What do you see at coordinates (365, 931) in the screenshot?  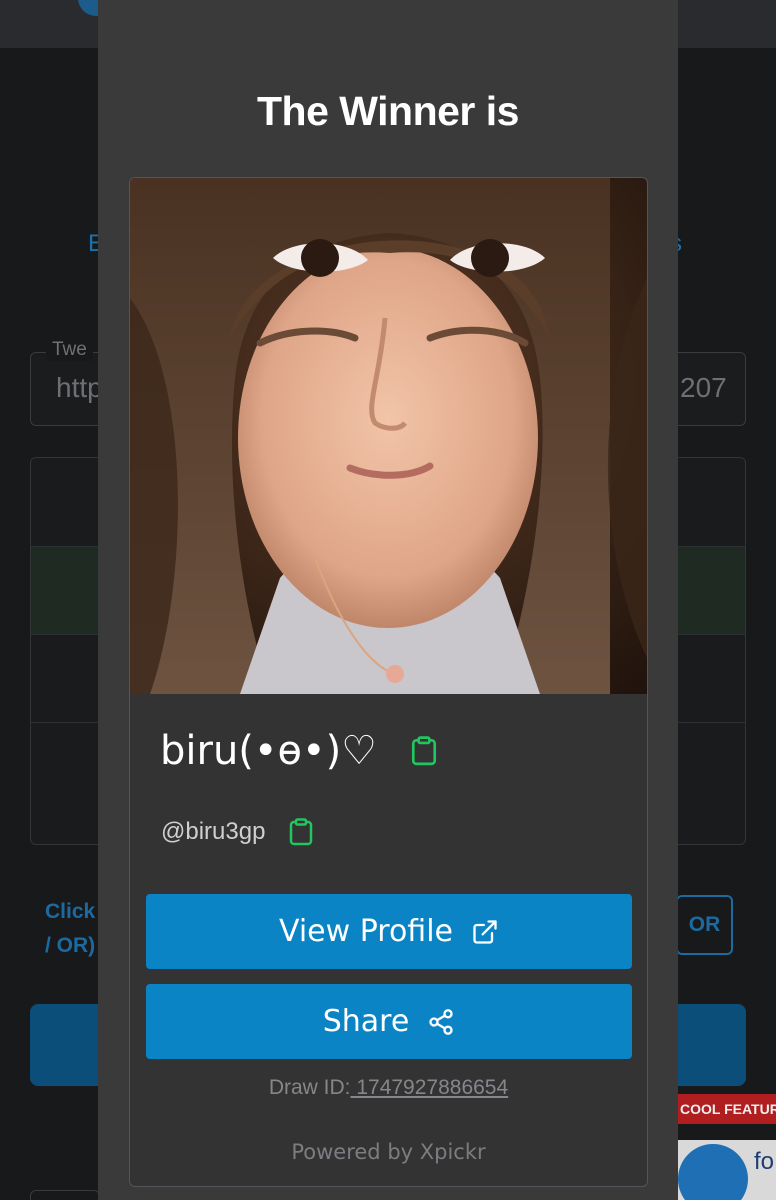 I see `view-profile-label: View Profile` at bounding box center [365, 931].